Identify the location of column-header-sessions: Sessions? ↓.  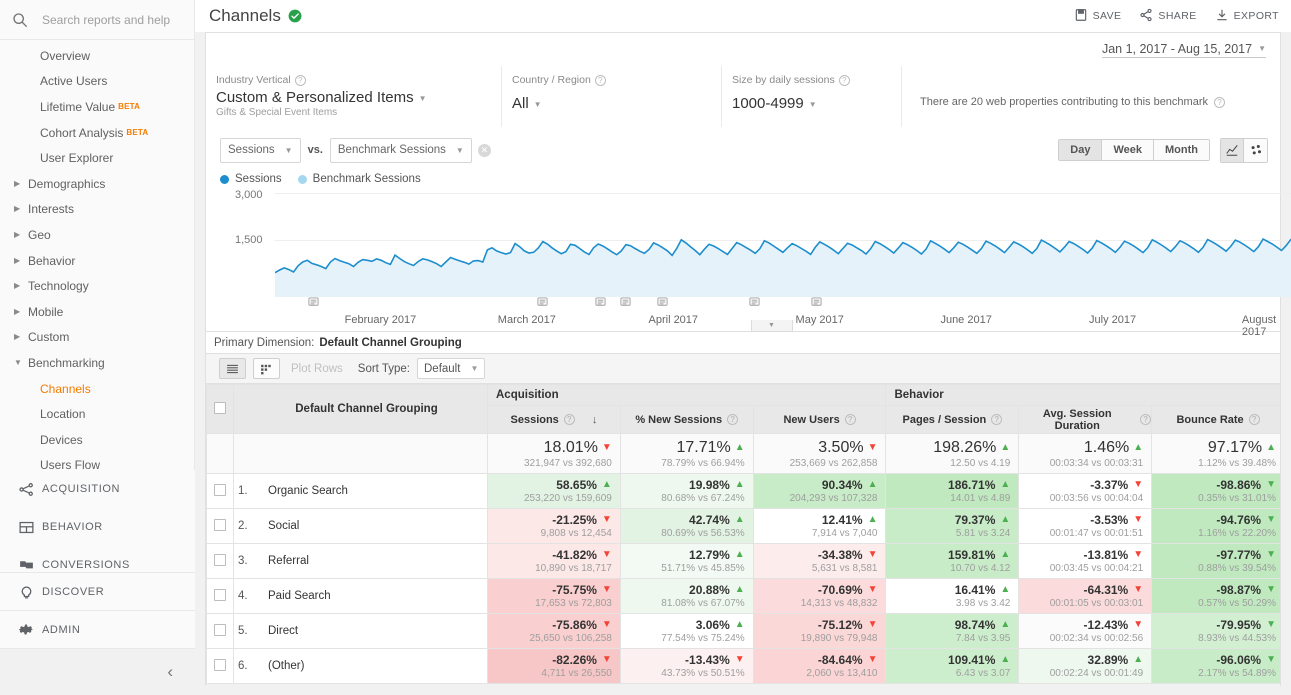
(554, 419).